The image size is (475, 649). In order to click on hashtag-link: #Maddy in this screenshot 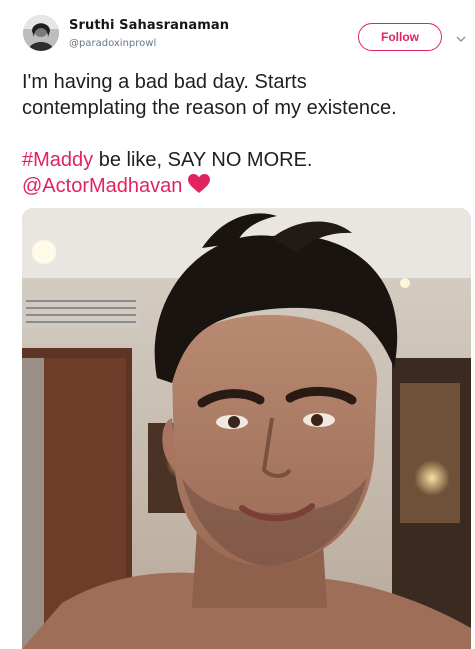, I will do `click(57, 160)`.